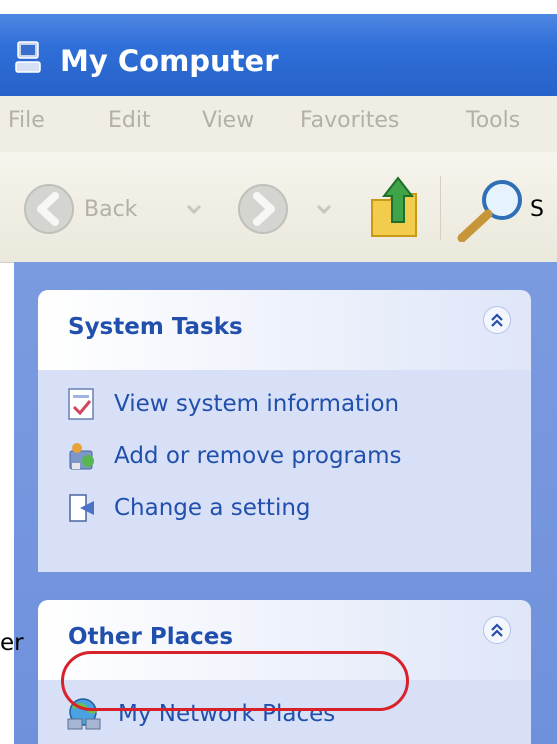  Describe the element at coordinates (79, 209) in the screenshot. I see `back-button: Back` at that location.